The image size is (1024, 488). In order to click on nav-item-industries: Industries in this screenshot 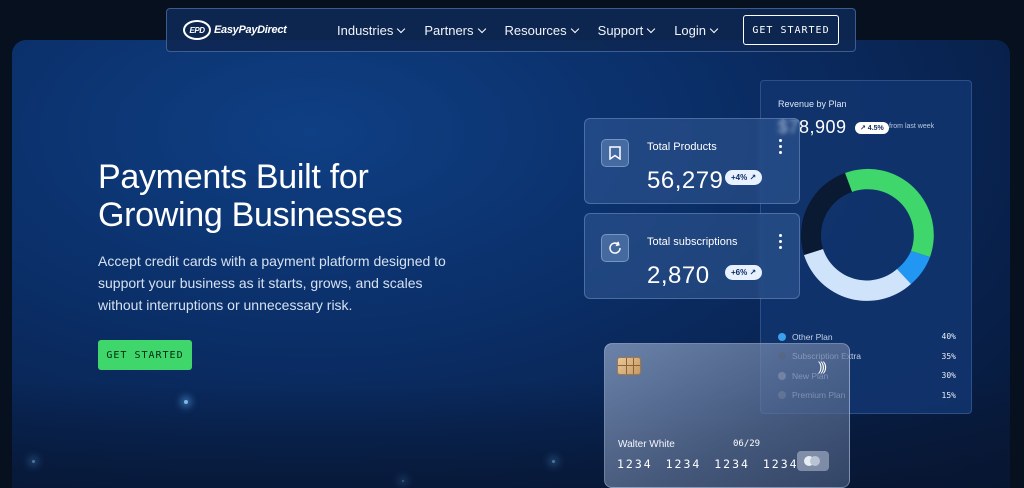, I will do `click(371, 30)`.